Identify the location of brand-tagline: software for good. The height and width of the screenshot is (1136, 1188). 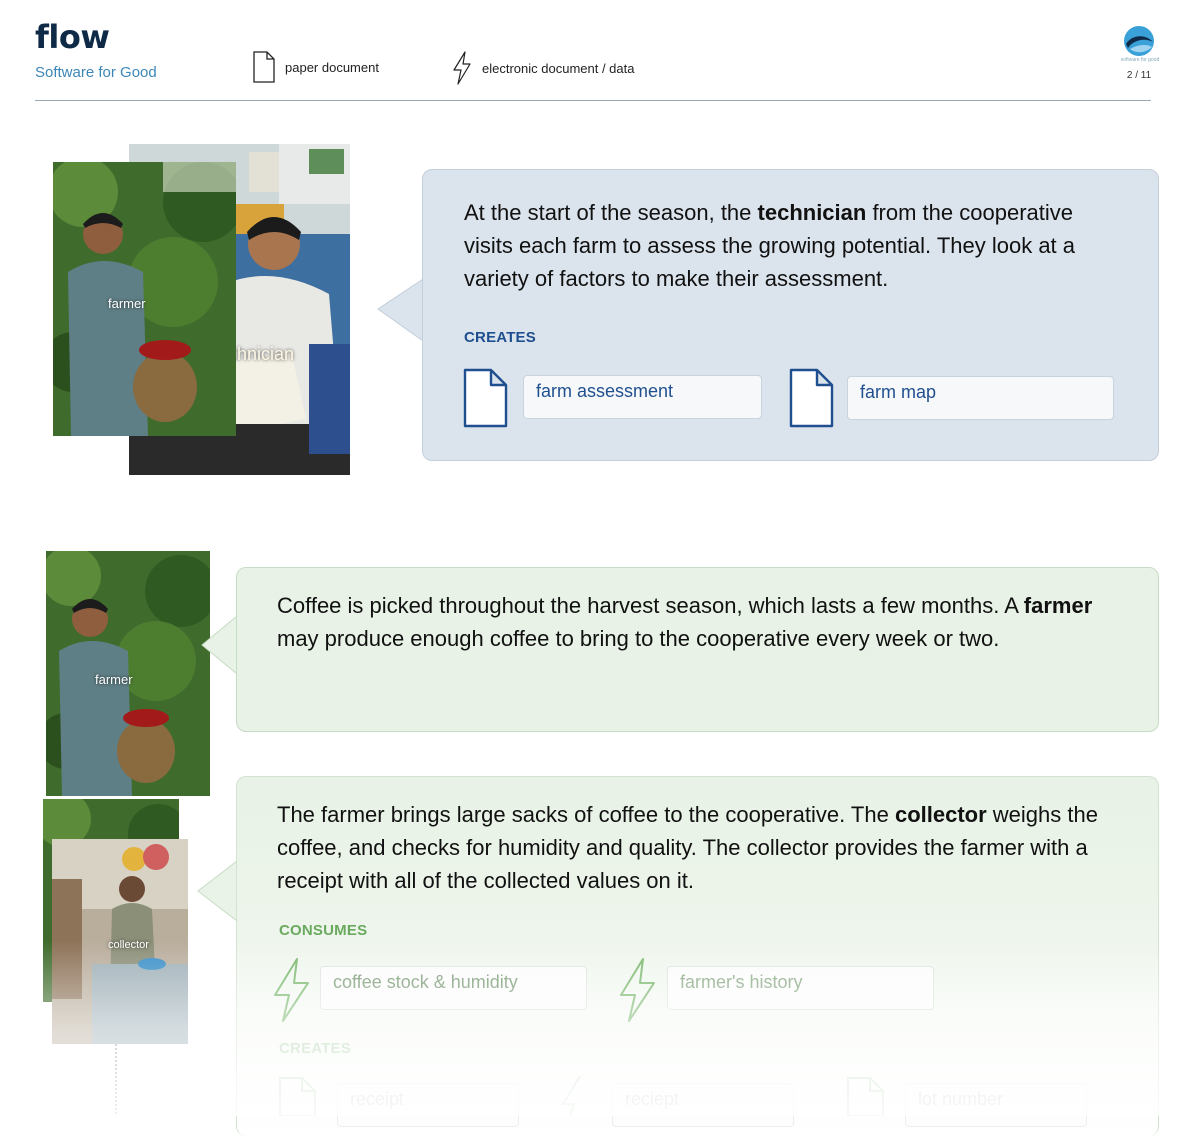
(1140, 60).